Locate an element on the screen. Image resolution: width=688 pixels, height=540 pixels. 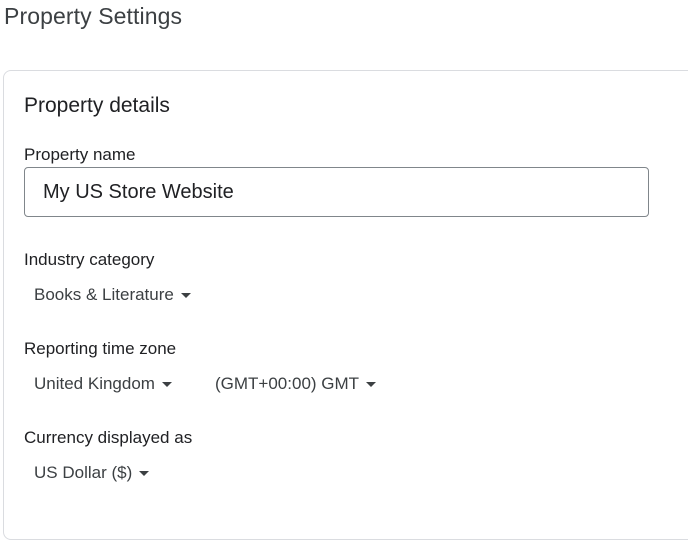
industry-category-value: Books & Literature is located at coordinates (104, 294).